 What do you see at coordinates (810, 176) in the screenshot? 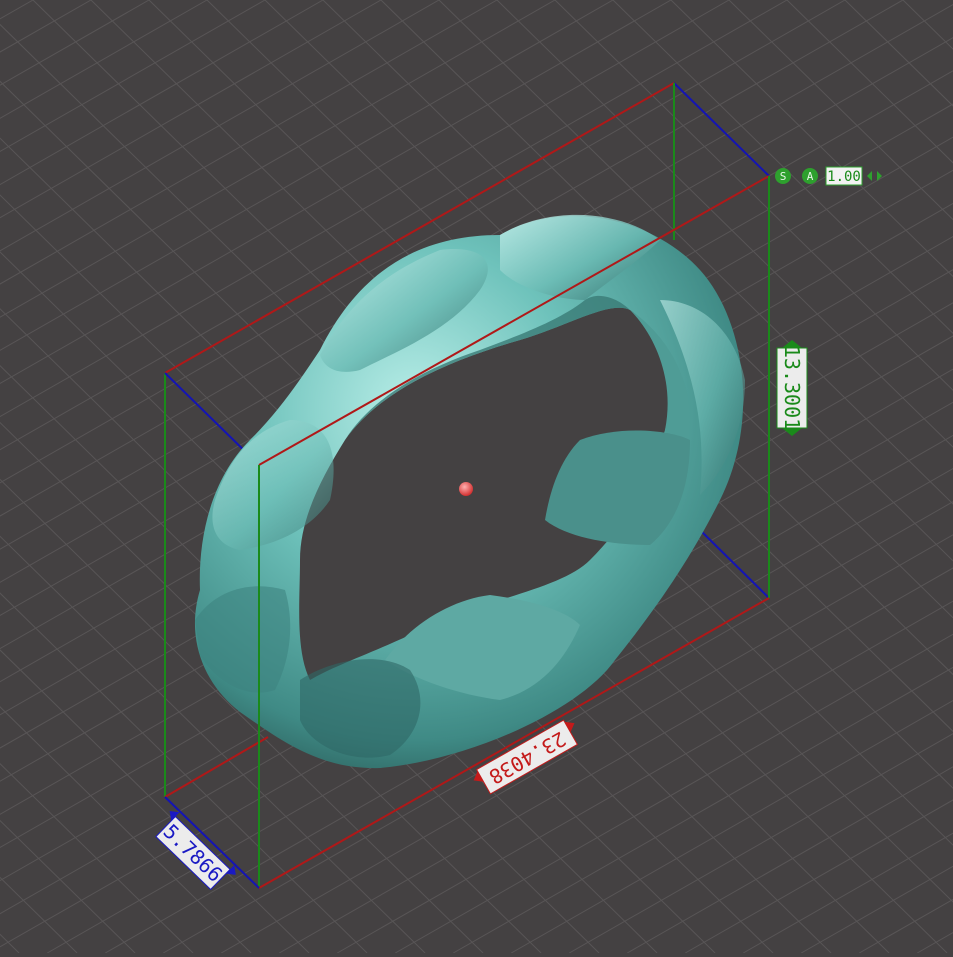
I see `auto-button-label: A` at bounding box center [810, 176].